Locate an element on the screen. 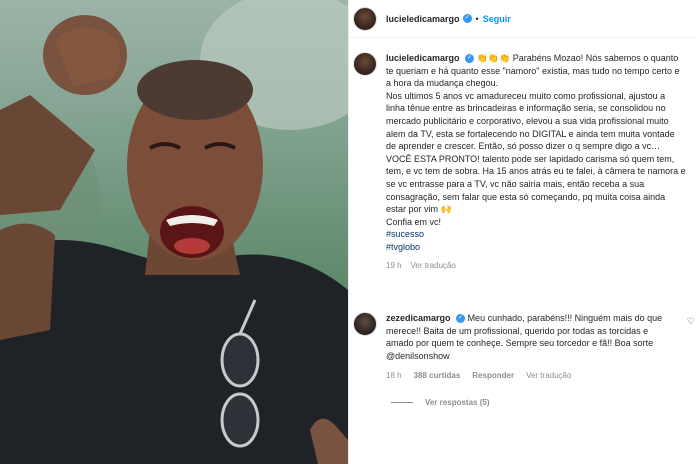 The image size is (696, 464). hashtag-link: #sucesso is located at coordinates (536, 234).